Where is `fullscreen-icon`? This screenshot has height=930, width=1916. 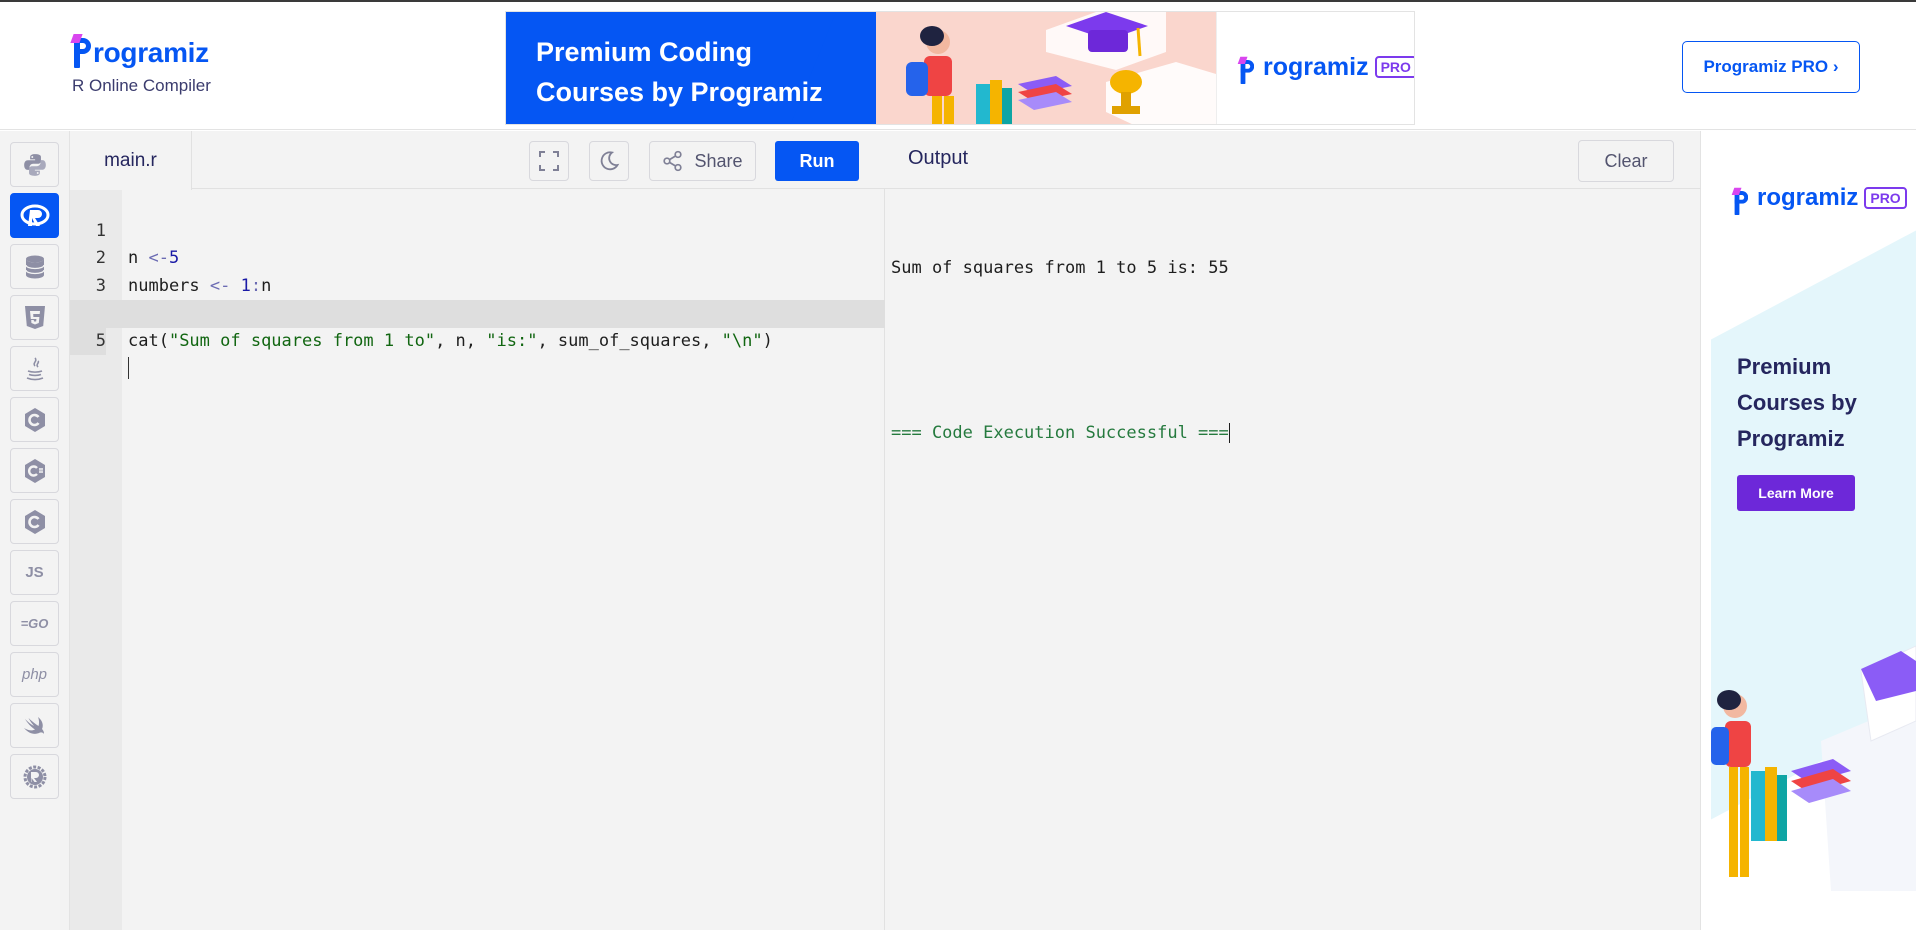 fullscreen-icon is located at coordinates (549, 161).